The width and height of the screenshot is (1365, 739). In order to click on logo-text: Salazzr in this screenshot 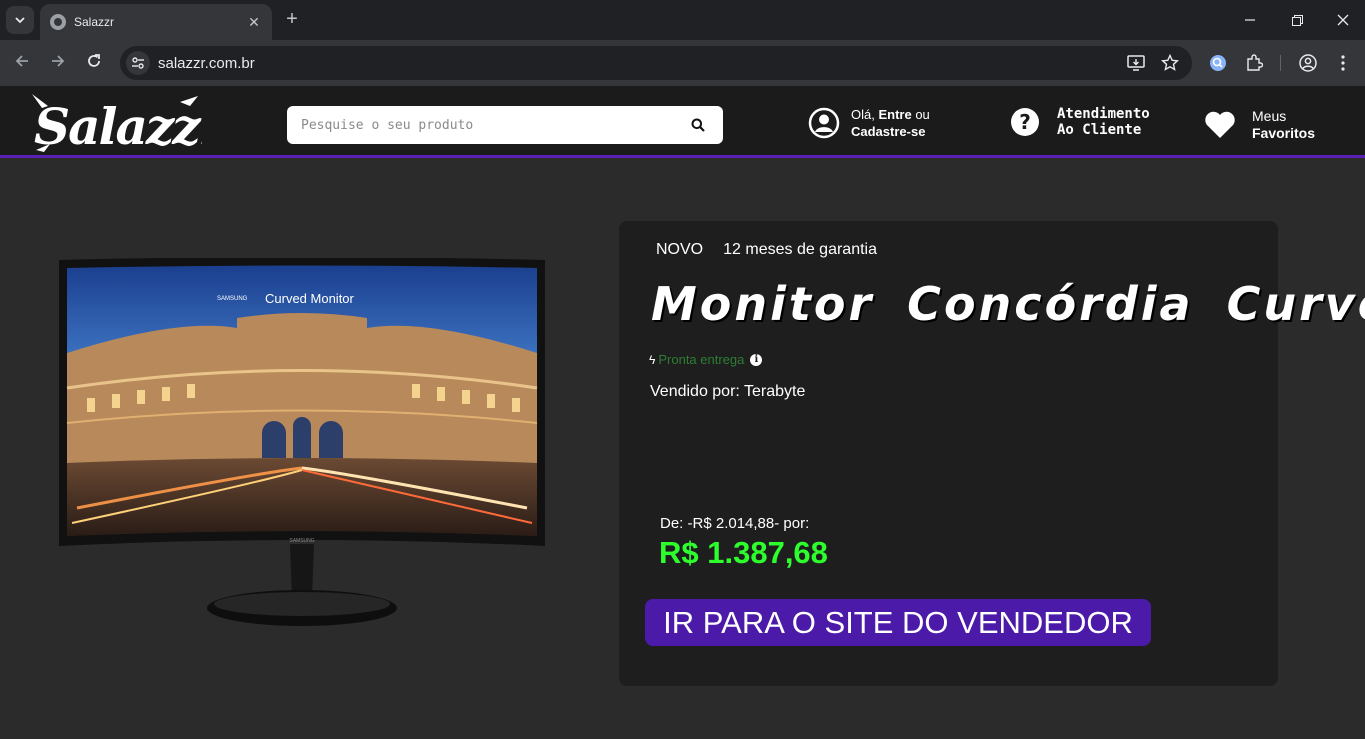, I will do `click(118, 125)`.